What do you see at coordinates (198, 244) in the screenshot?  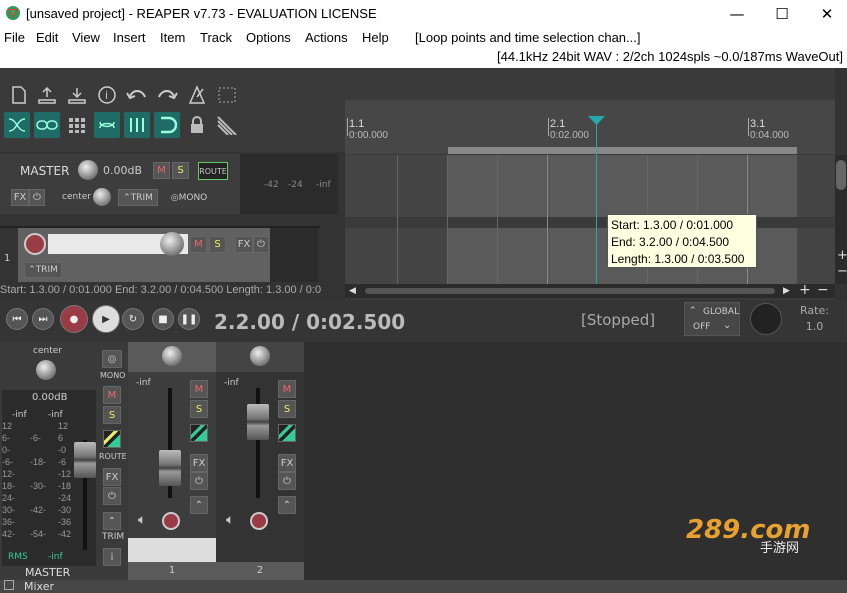 I see `track-1-mute-button: M` at bounding box center [198, 244].